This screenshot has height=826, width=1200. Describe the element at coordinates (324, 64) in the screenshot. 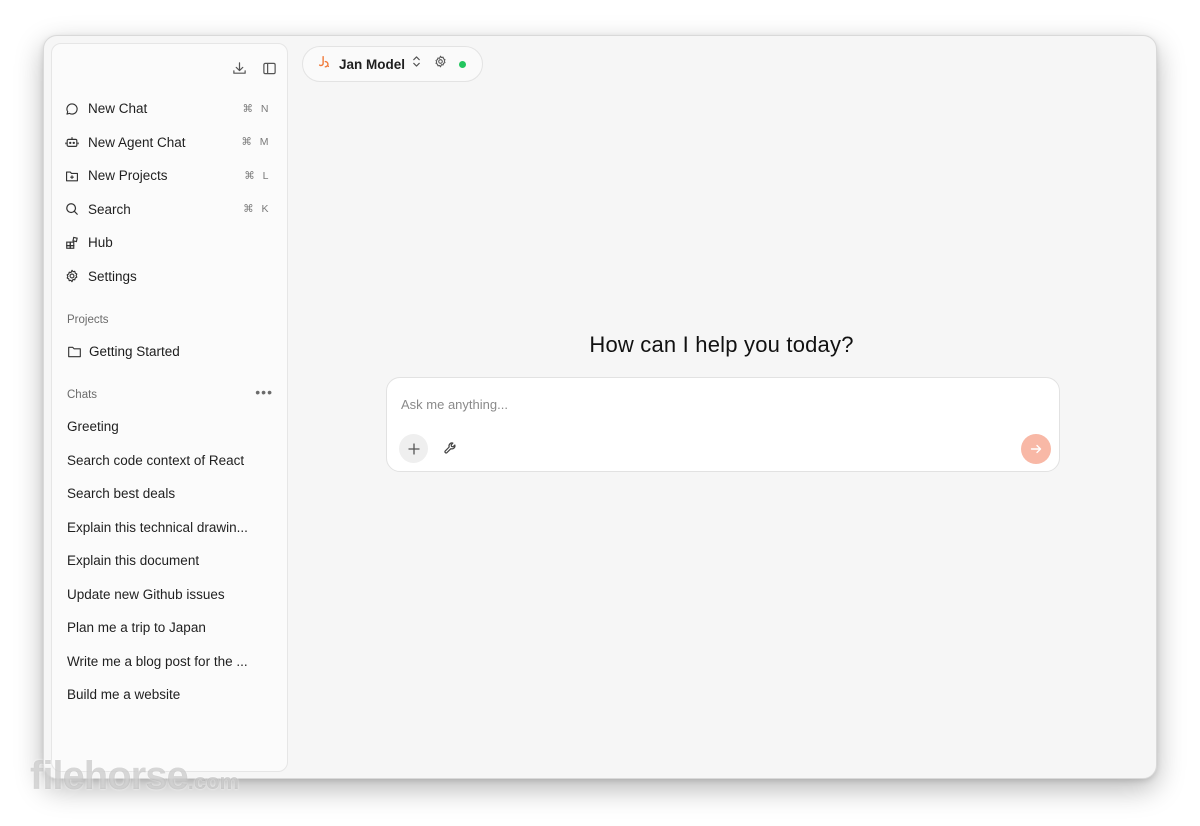

I see `jan-logo-icon` at that location.